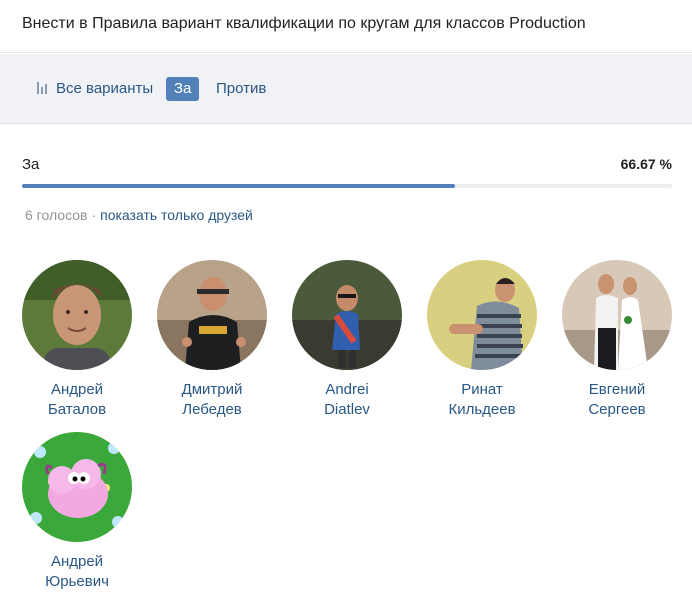 The height and width of the screenshot is (600, 692). What do you see at coordinates (43, 87) in the screenshot?
I see `bar-chart-icon` at bounding box center [43, 87].